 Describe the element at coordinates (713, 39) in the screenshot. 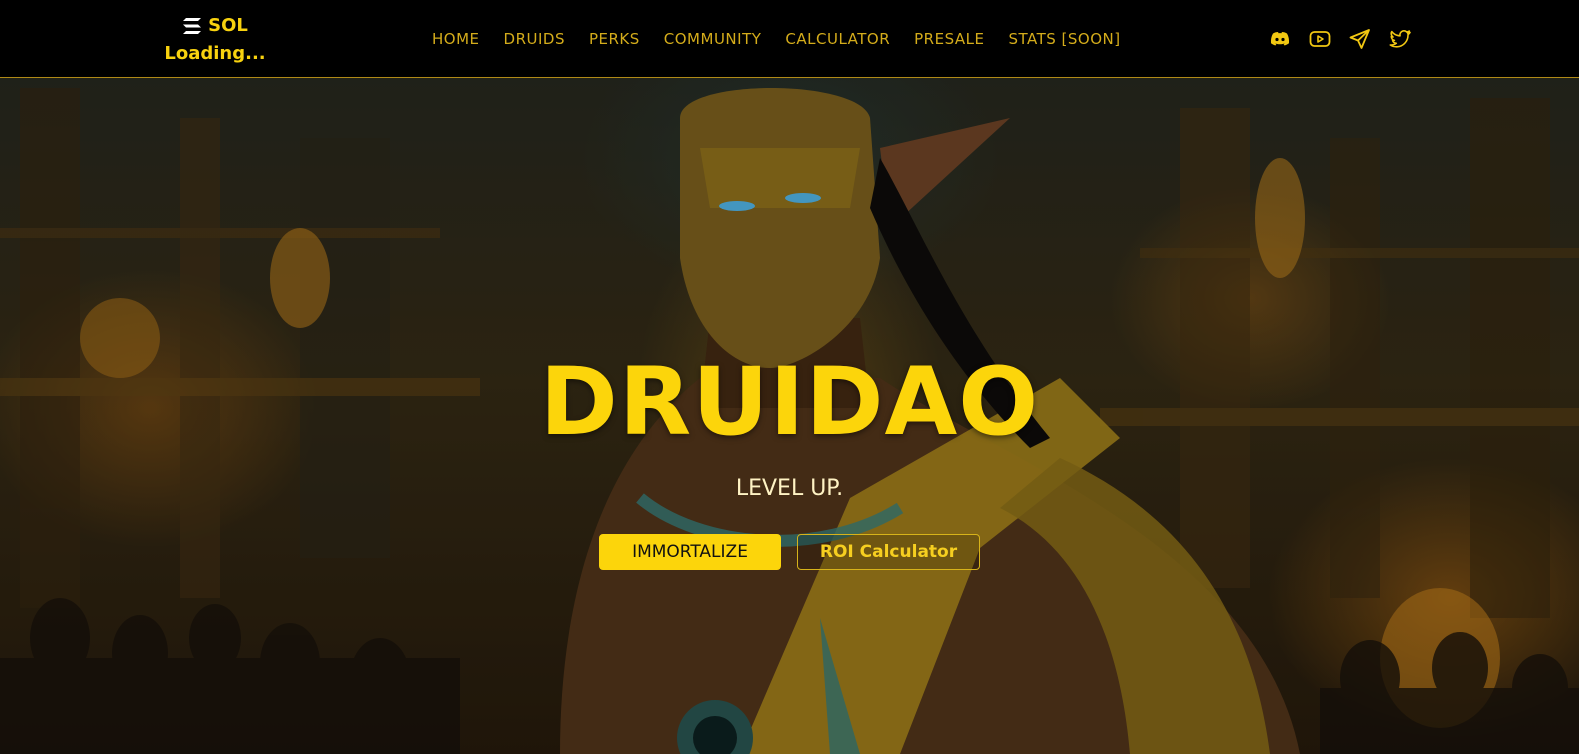

I see `nav-community: COMMUNITY` at that location.